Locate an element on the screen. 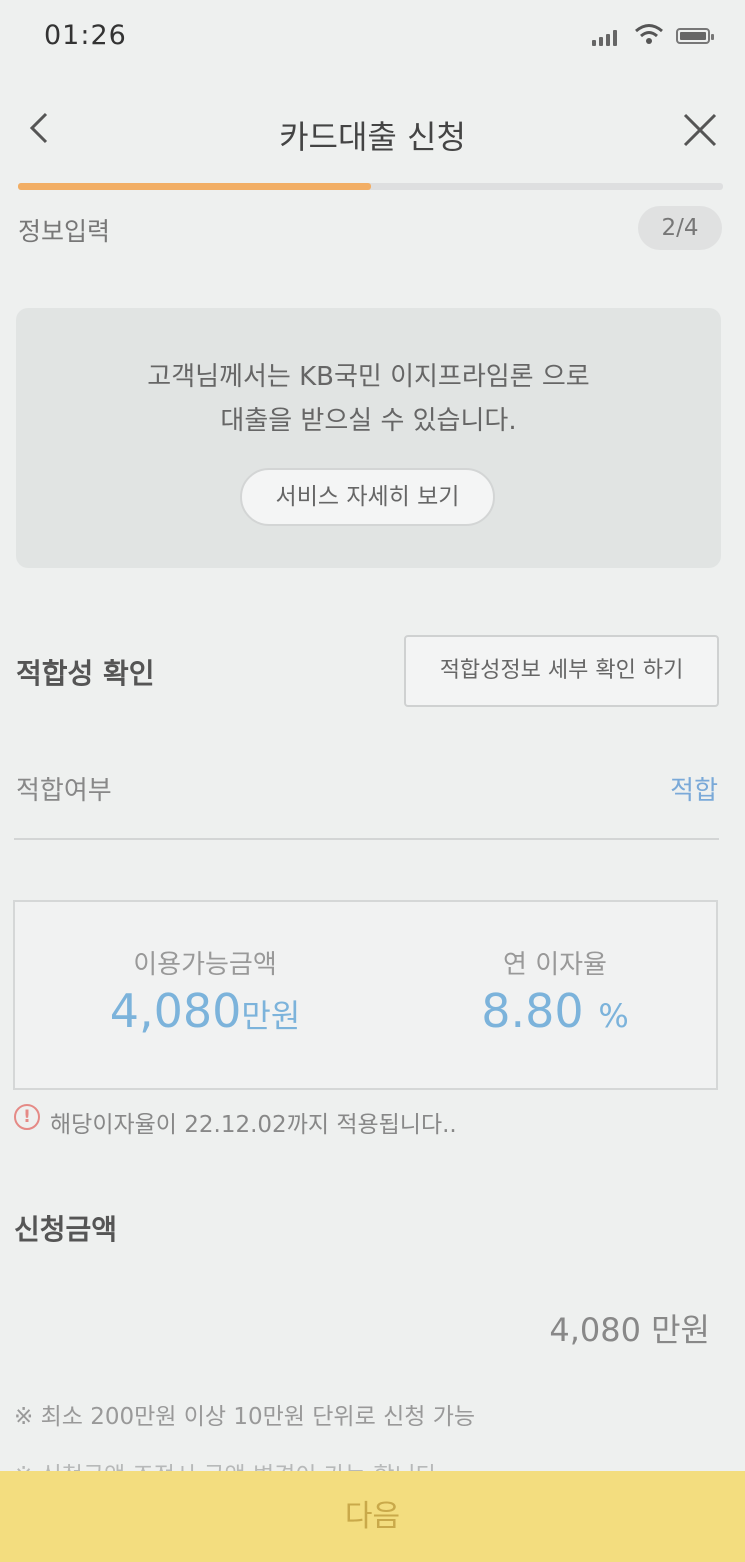  service-detail-button: 서비스 자세히 보기 is located at coordinates (367, 497).